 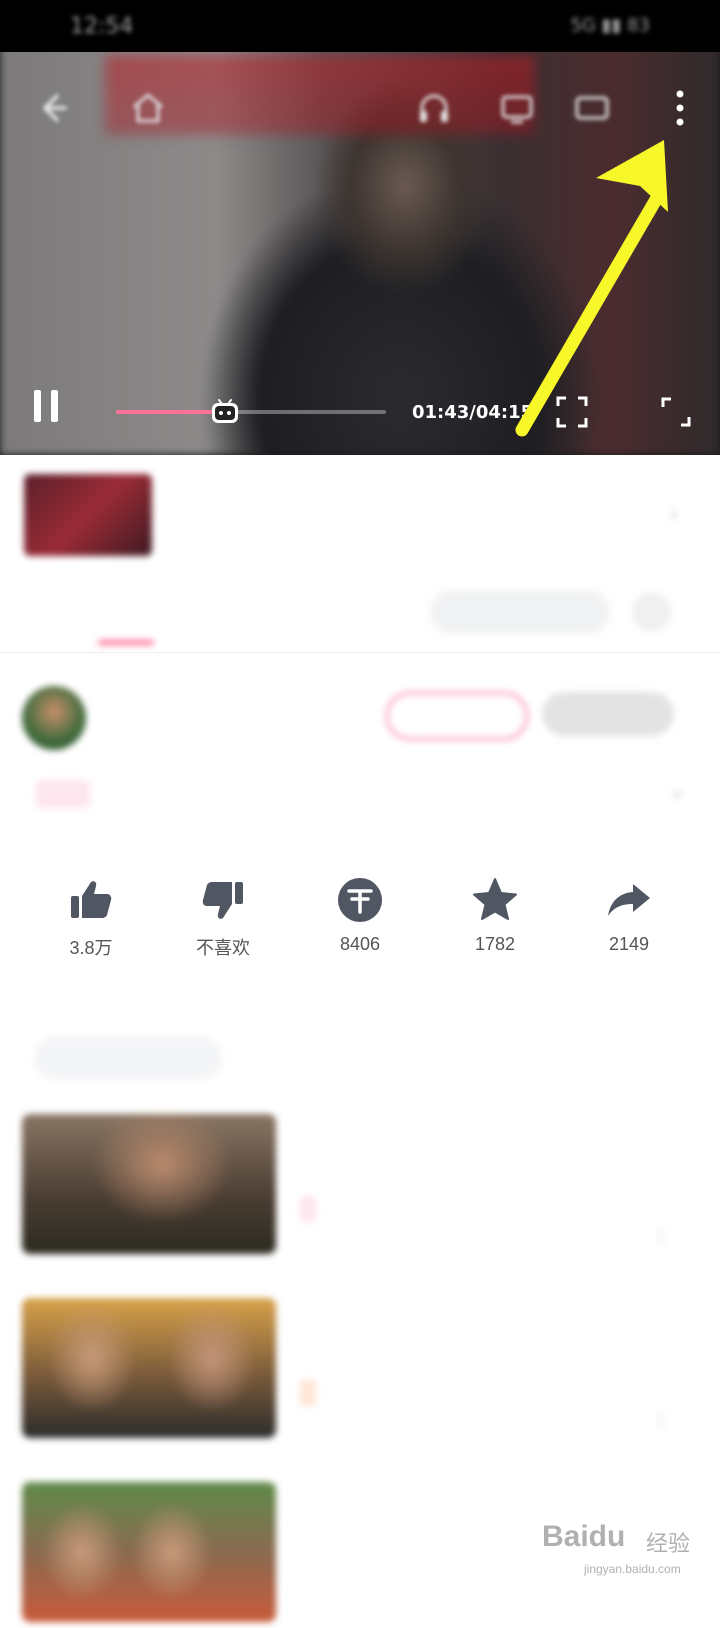 I want to click on dislike-label: 不喜欢, so click(x=223, y=948).